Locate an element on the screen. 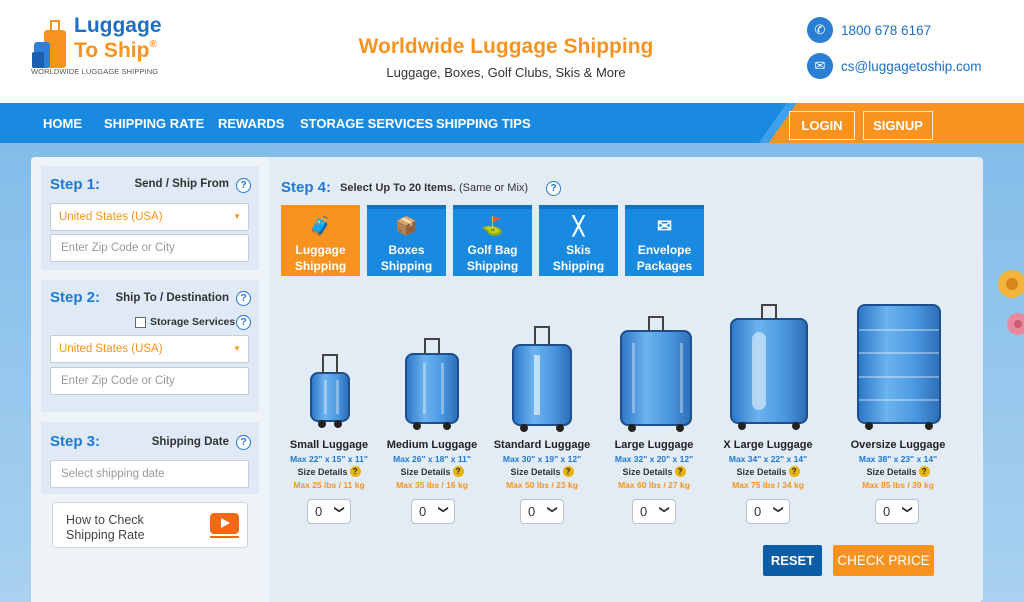  nav-rewards: REWARDS is located at coordinates (251, 123).